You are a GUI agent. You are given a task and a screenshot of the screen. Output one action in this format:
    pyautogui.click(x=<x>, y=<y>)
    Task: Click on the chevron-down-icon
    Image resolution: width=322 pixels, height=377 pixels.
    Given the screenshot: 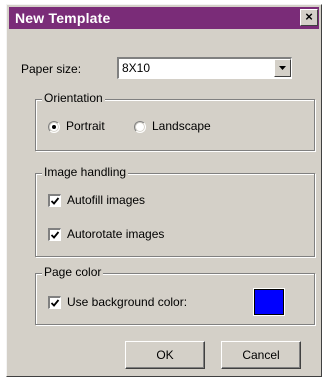 What is the action you would take?
    pyautogui.click(x=282, y=68)
    